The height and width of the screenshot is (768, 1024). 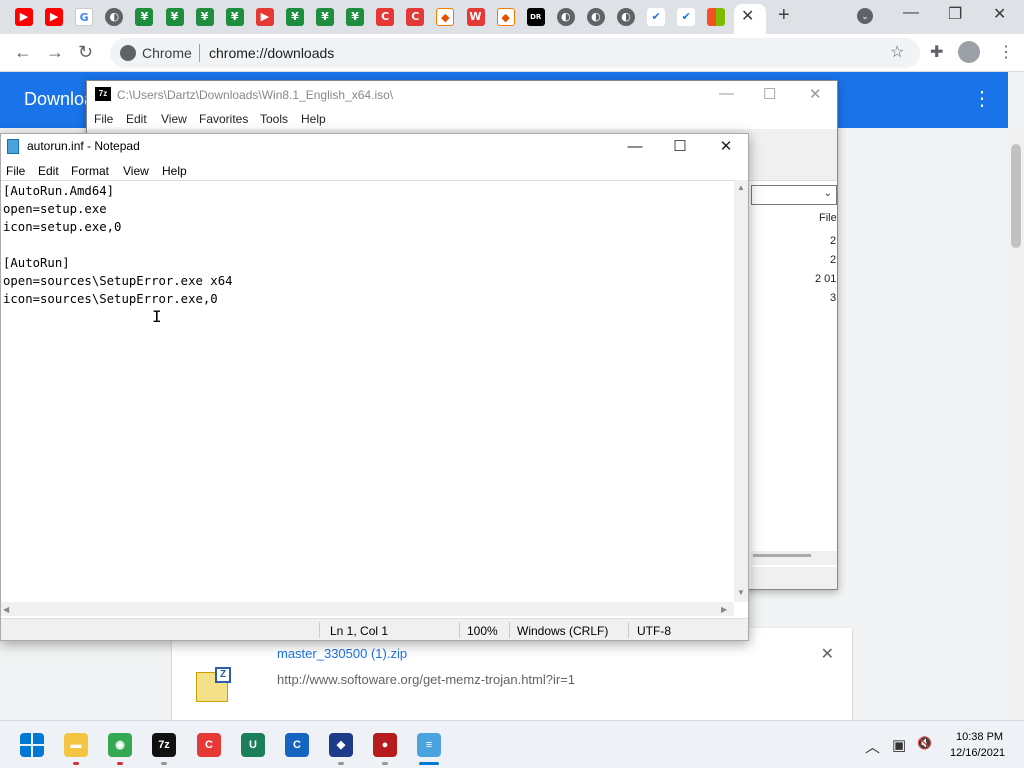 I want to click on new-tab-button: +, so click(x=784, y=15).